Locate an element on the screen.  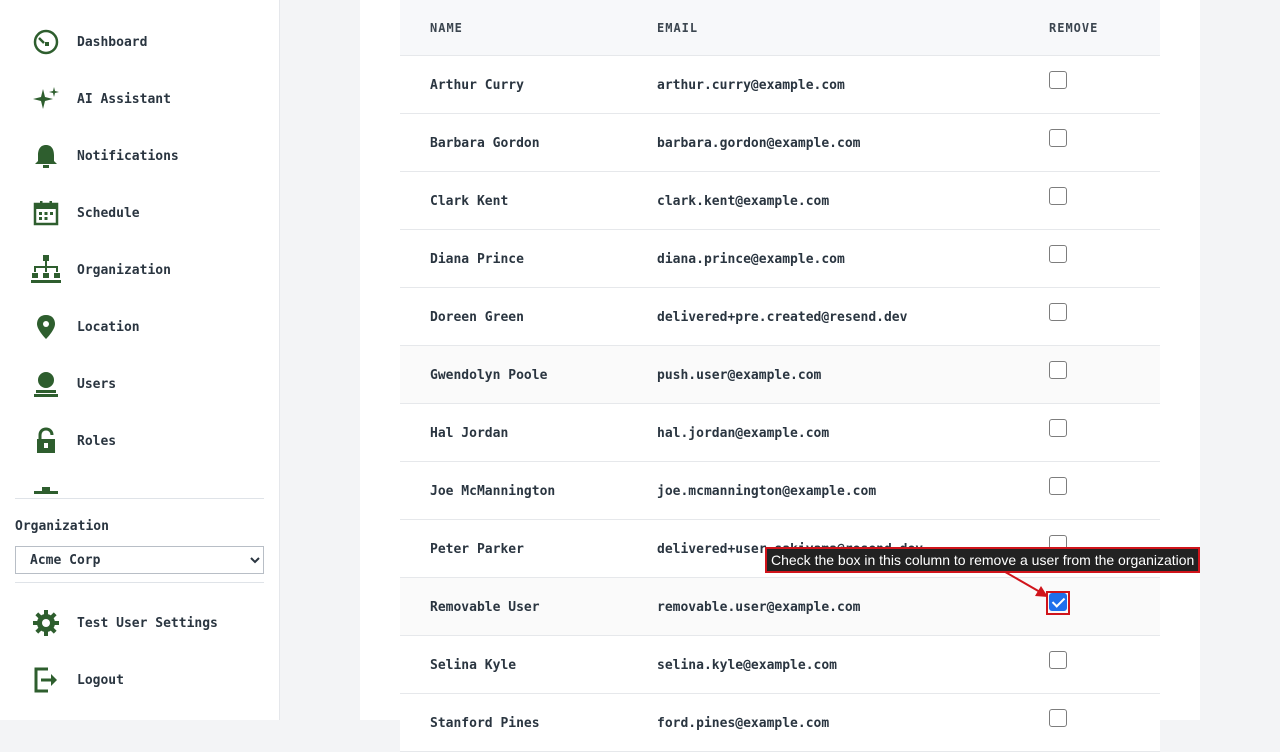
user-name: Clark Kent is located at coordinates (469, 201).